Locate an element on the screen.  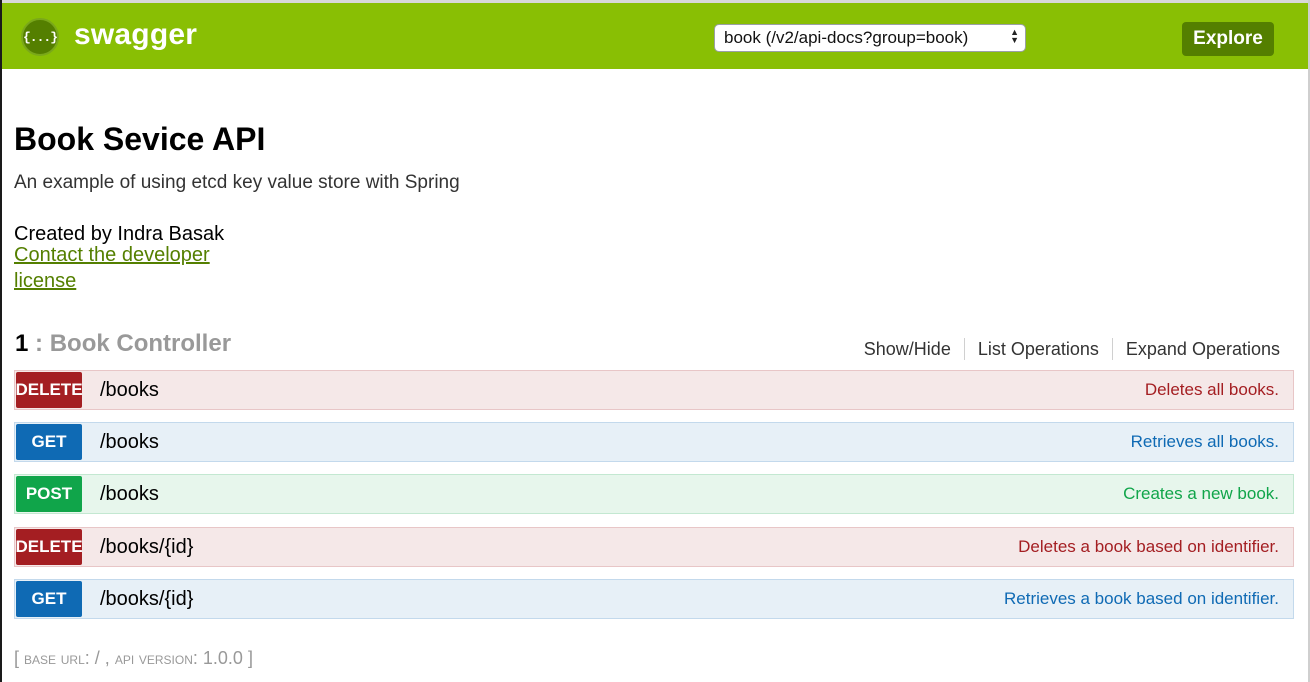
resource-heading: 1 : Book Controller is located at coordinates (123, 344).